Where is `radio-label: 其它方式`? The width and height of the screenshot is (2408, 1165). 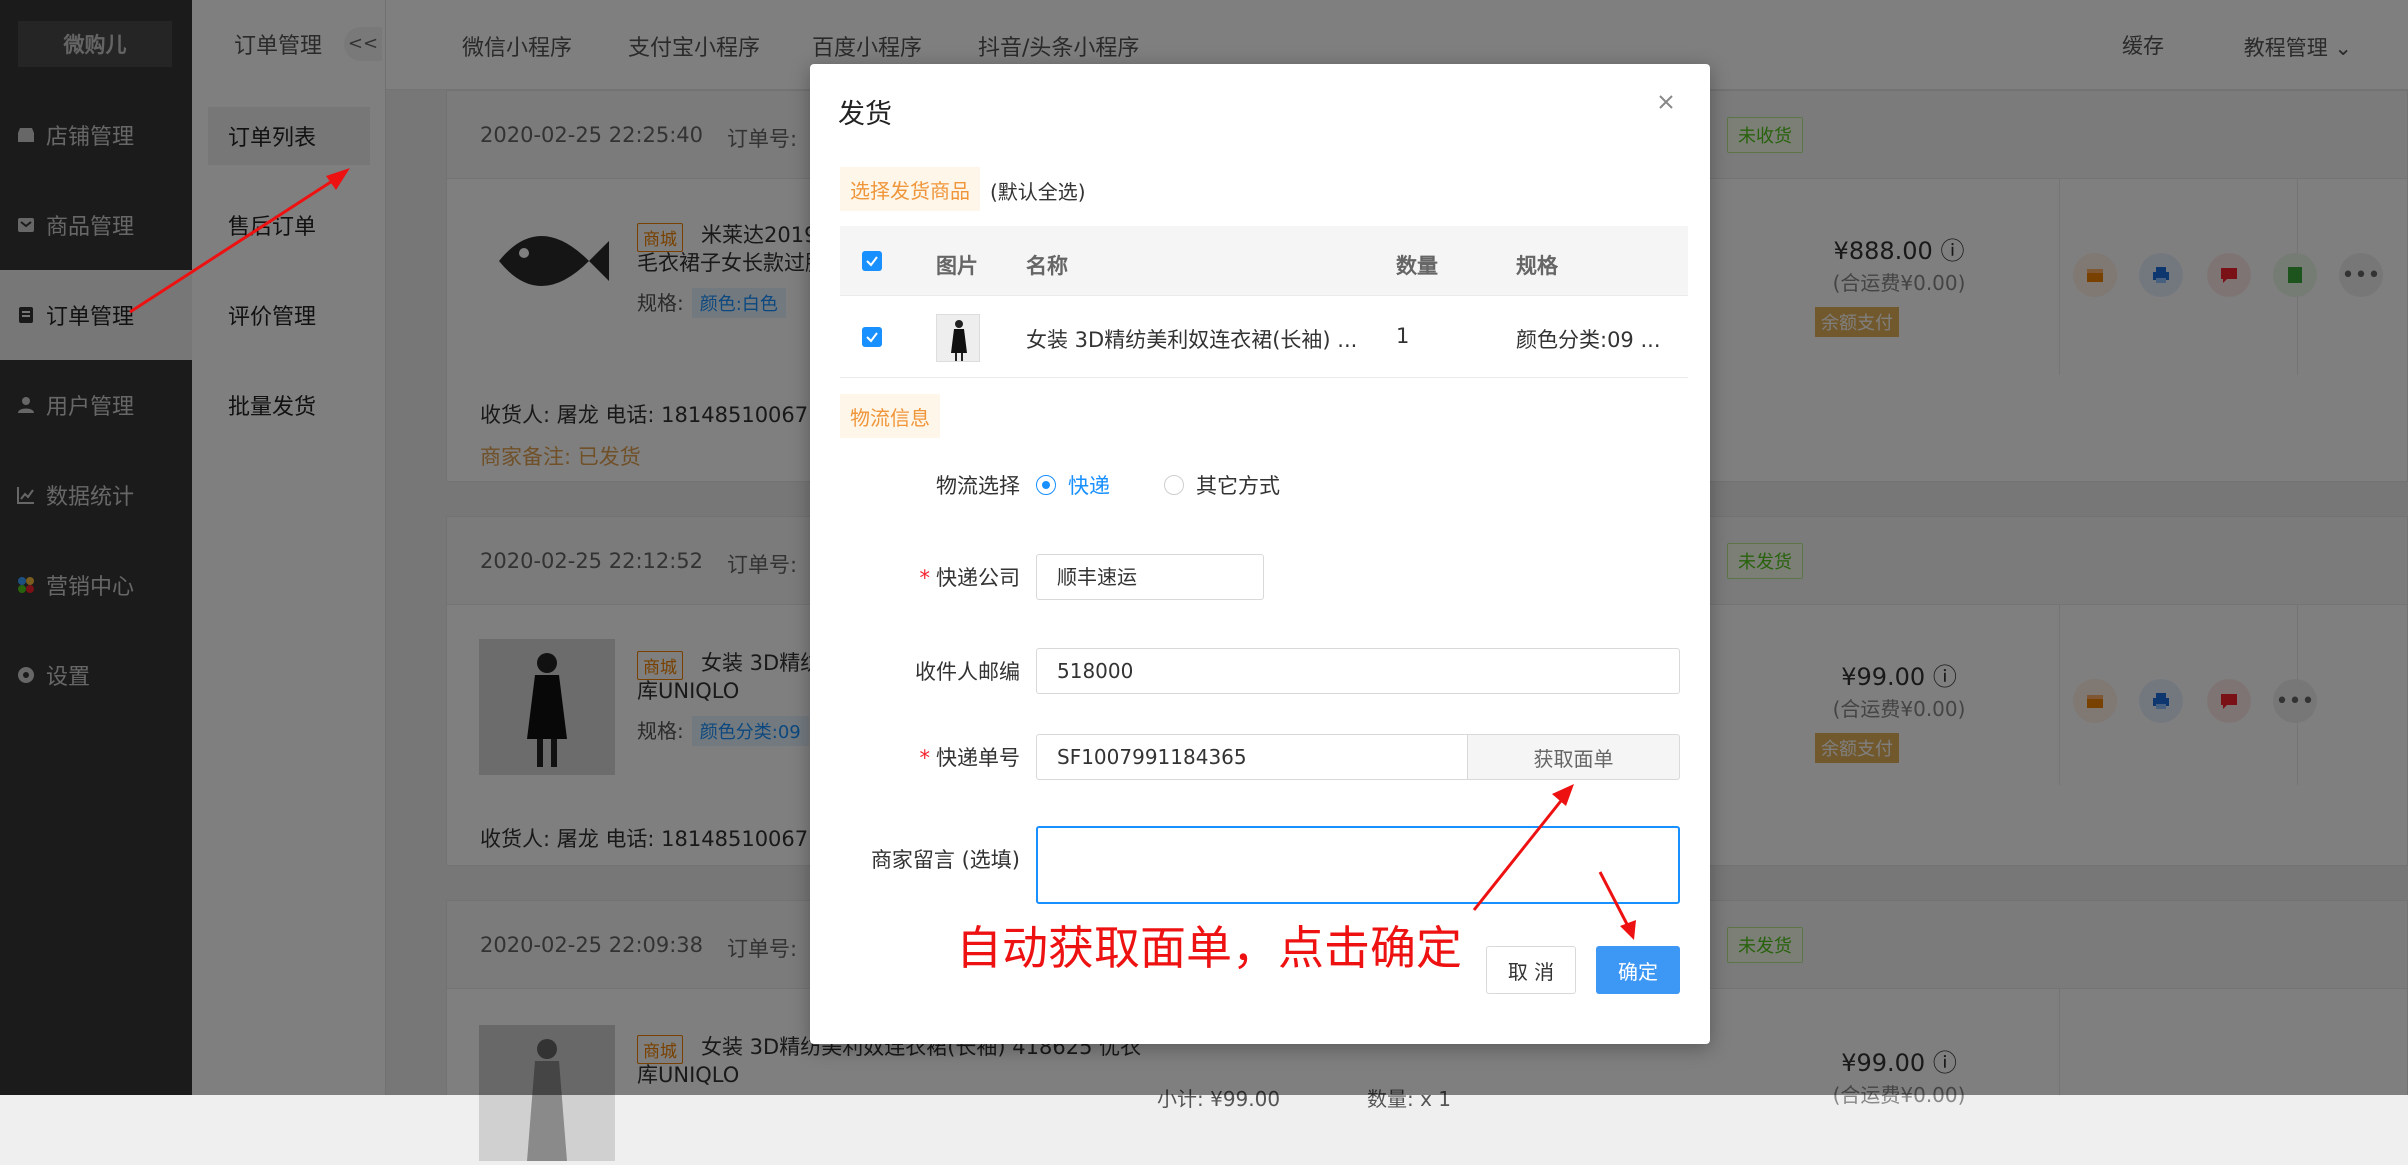 radio-label: 其它方式 is located at coordinates (1238, 486).